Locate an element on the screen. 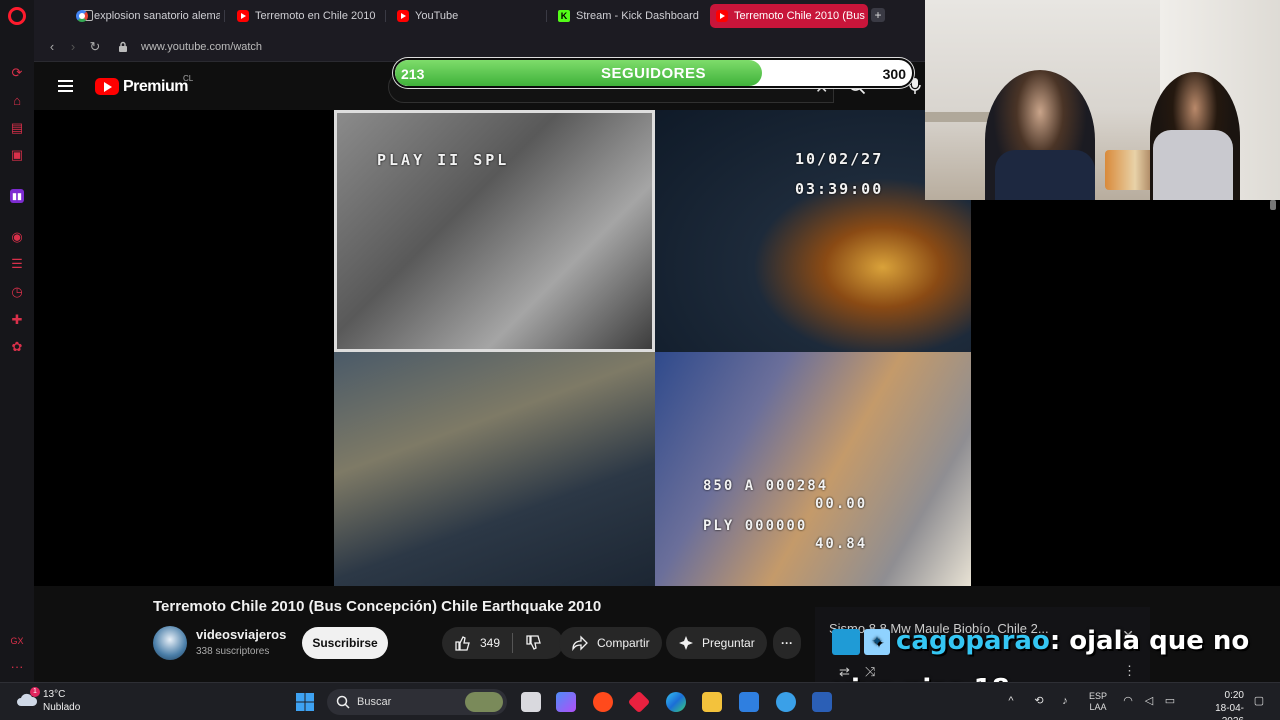  chat-username: cagoparao is located at coordinates (973, 641).